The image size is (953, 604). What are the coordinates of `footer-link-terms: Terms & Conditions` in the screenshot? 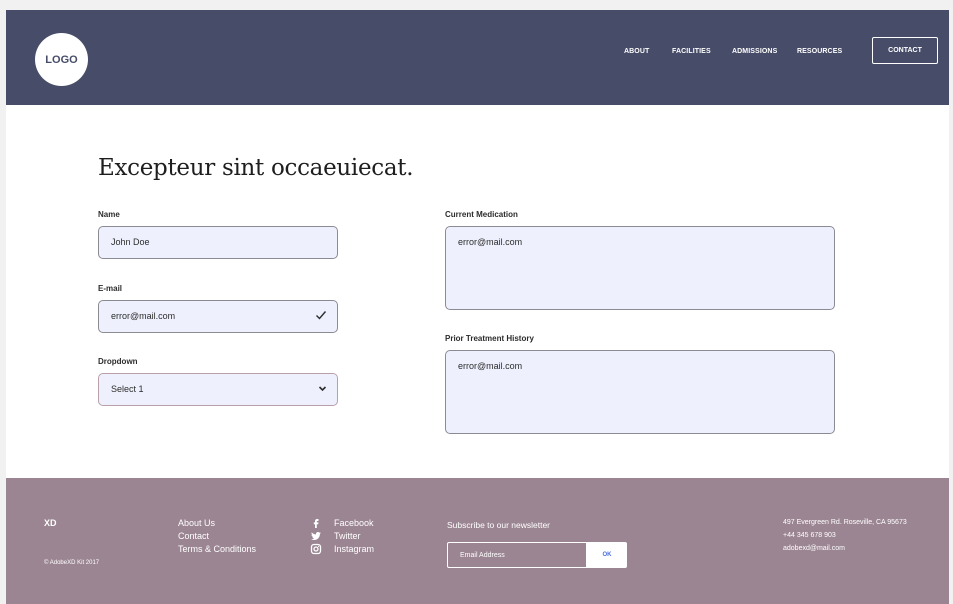 It's located at (217, 549).